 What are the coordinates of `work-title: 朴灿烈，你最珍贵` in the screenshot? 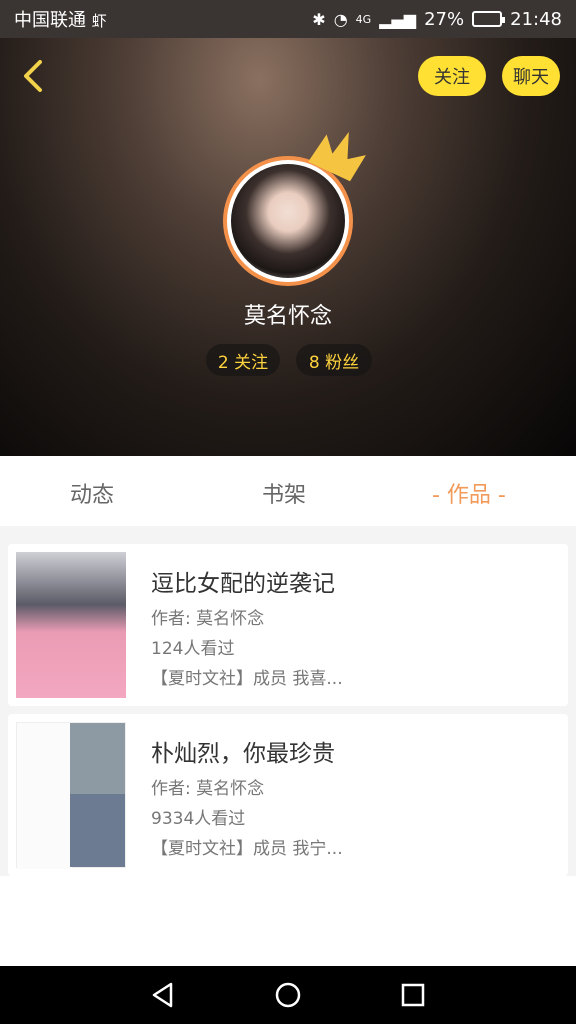 It's located at (243, 754).